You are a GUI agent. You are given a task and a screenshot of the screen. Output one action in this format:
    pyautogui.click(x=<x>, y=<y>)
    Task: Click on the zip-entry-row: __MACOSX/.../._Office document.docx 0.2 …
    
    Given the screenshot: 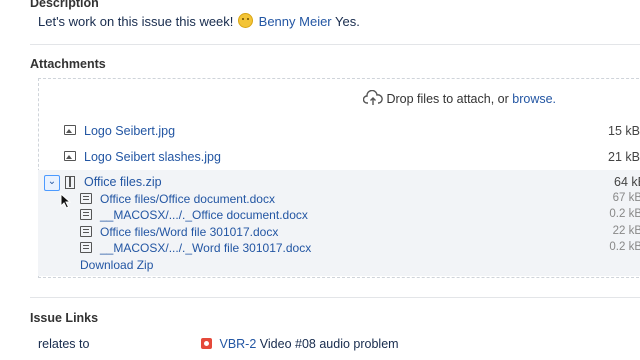 What is the action you would take?
    pyautogui.click(x=360, y=215)
    